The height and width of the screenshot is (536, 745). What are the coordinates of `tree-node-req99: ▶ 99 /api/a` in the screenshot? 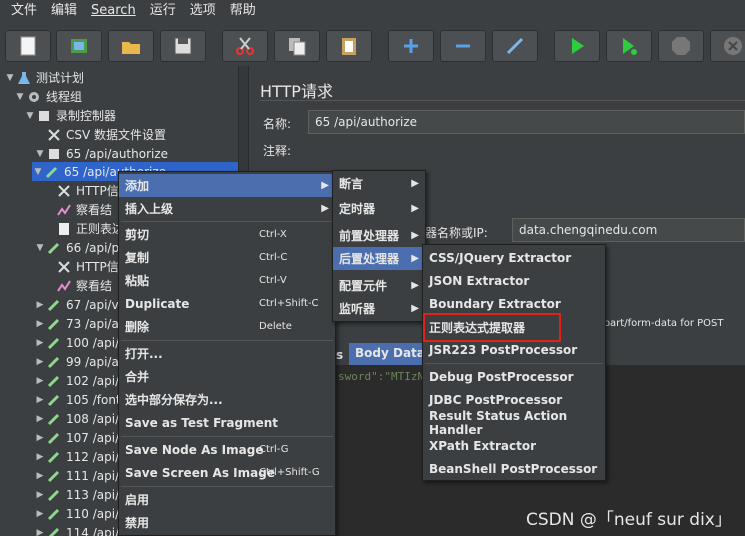 It's located at (76, 361).